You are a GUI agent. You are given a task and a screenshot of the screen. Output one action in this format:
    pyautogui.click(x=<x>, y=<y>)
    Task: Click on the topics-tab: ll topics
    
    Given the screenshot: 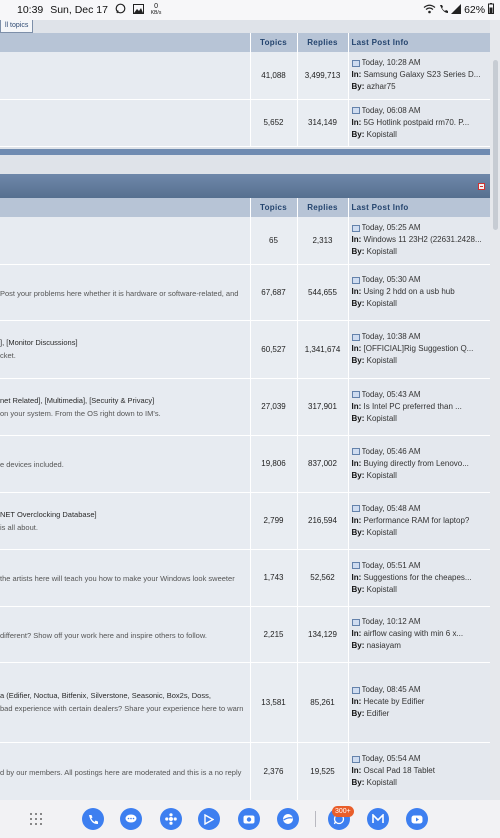 What is the action you would take?
    pyautogui.click(x=17, y=26)
    